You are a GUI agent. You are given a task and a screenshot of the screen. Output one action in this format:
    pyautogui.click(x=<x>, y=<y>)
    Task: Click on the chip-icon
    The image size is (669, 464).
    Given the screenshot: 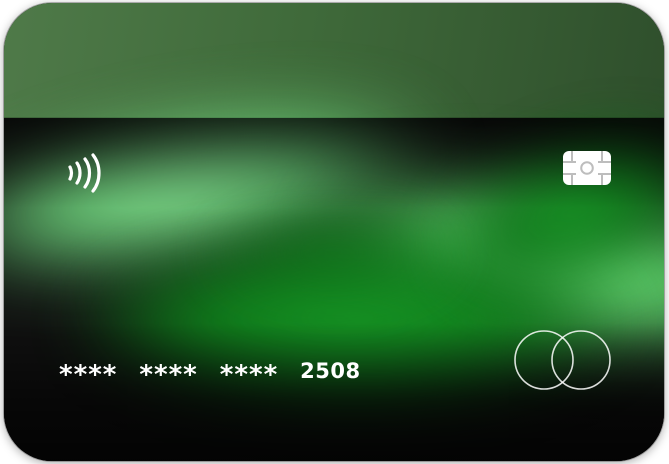 What is the action you would take?
    pyautogui.click(x=587, y=168)
    